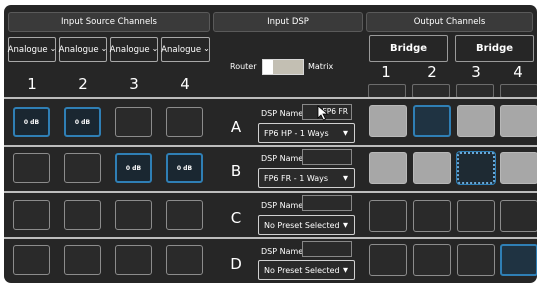  I want to click on preset-select-d: No Preset Selected ▼, so click(306, 270).